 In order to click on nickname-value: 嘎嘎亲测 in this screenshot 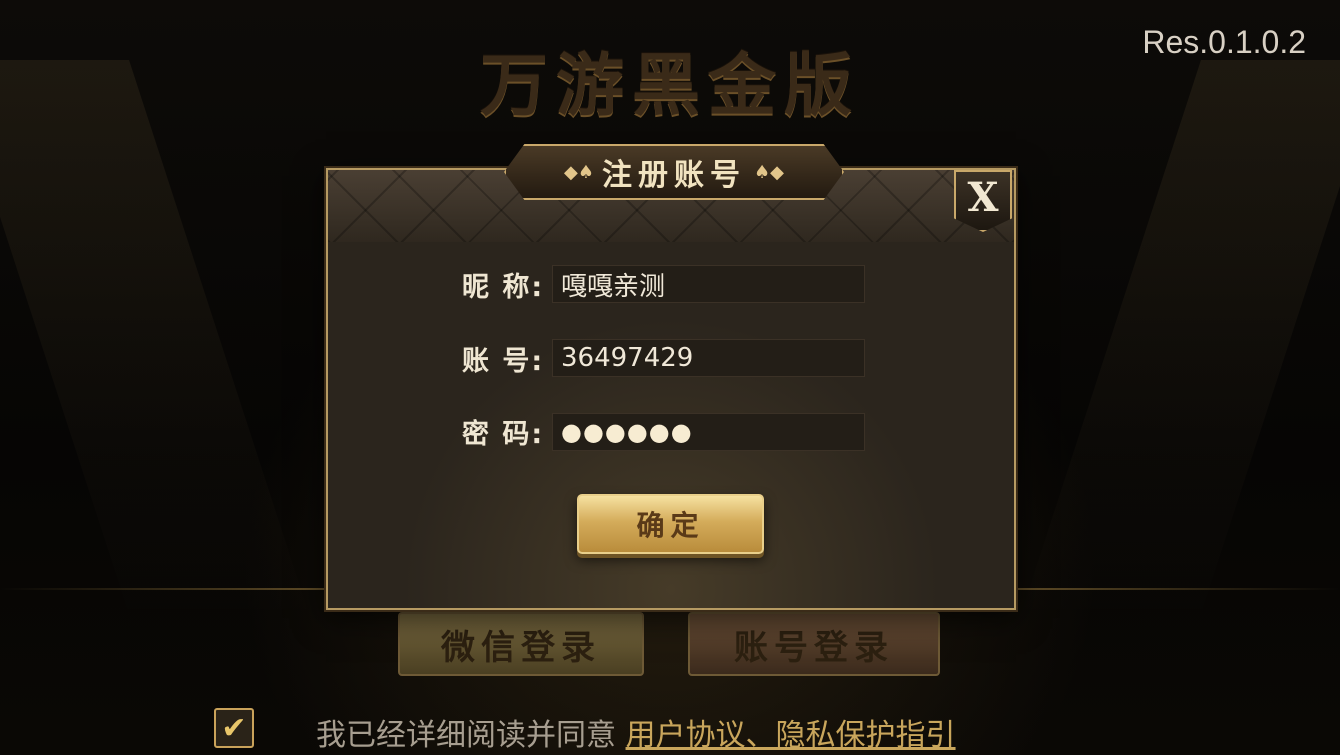, I will do `click(613, 286)`.